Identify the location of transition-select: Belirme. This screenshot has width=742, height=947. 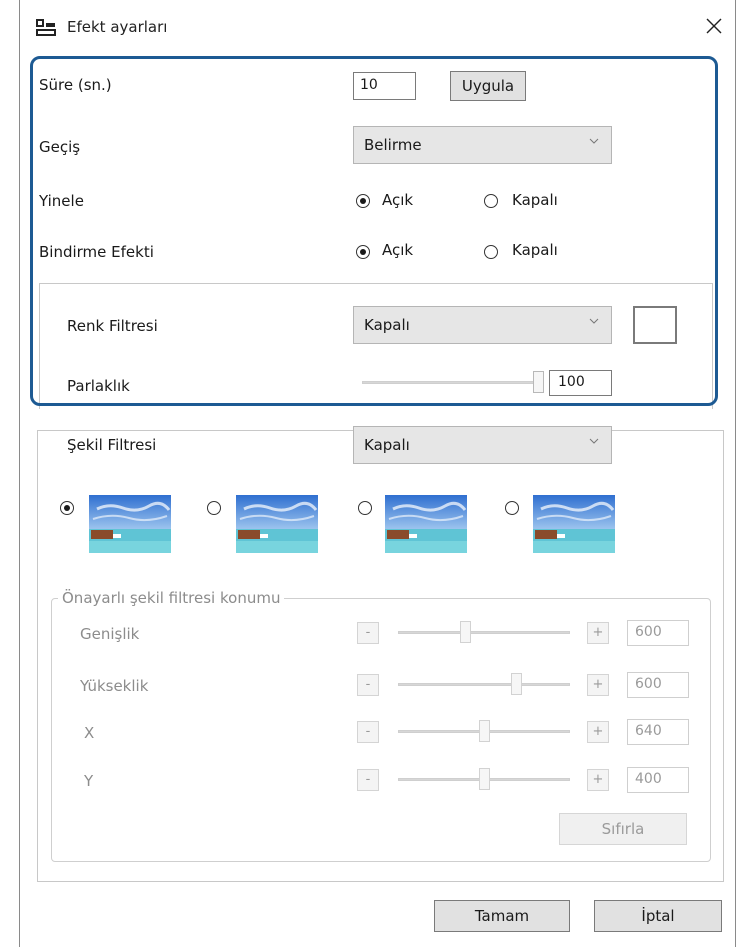
(482, 145).